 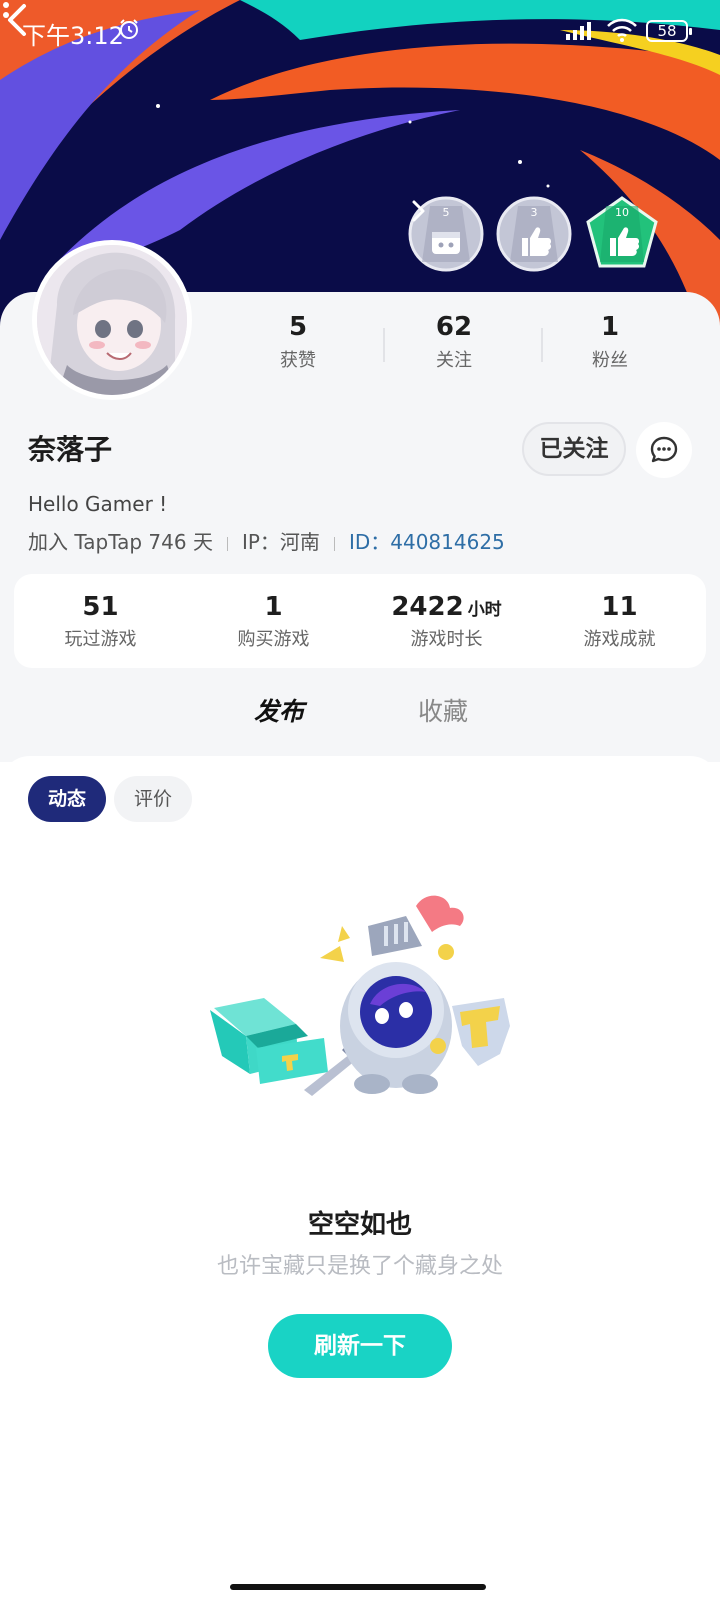 I want to click on stat-following-label: 关注, so click(x=454, y=360).